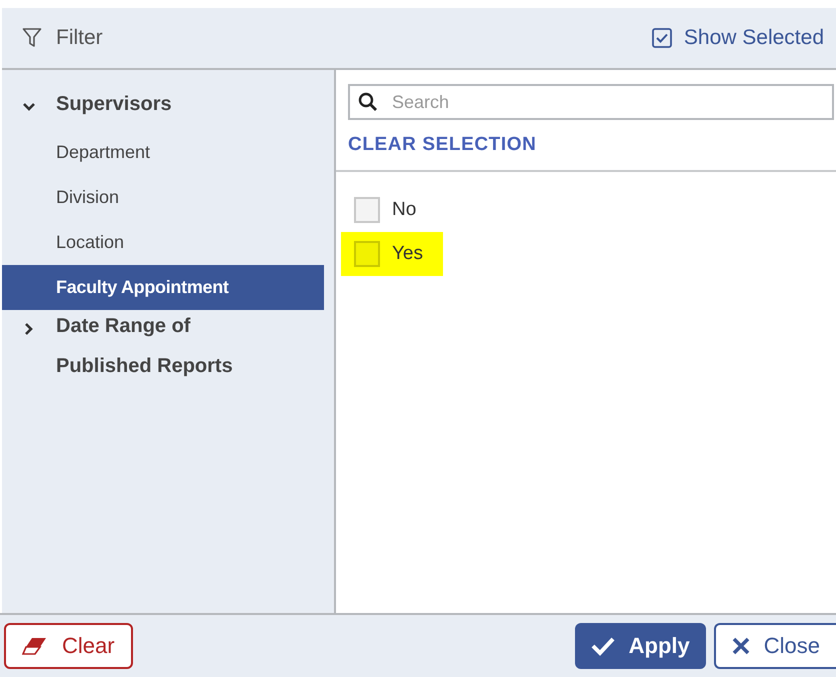 The image size is (836, 677). I want to click on option-label: No, so click(404, 210).